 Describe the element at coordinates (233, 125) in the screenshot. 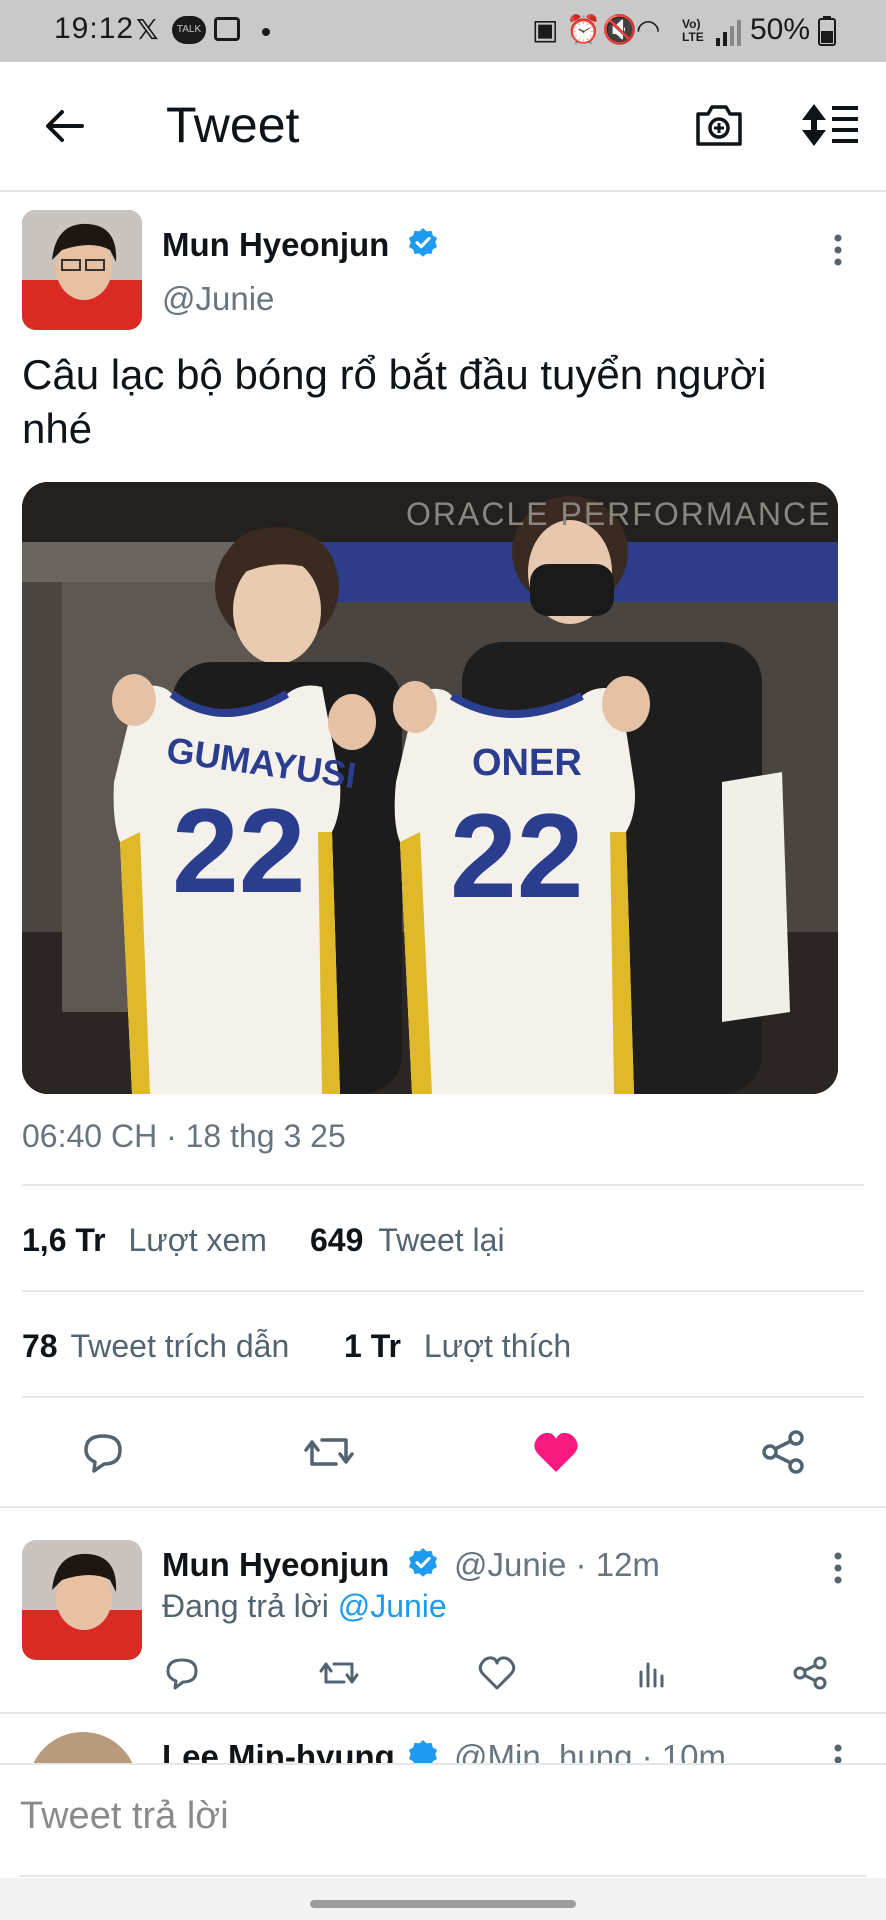

I see `page-title: Tweet` at that location.